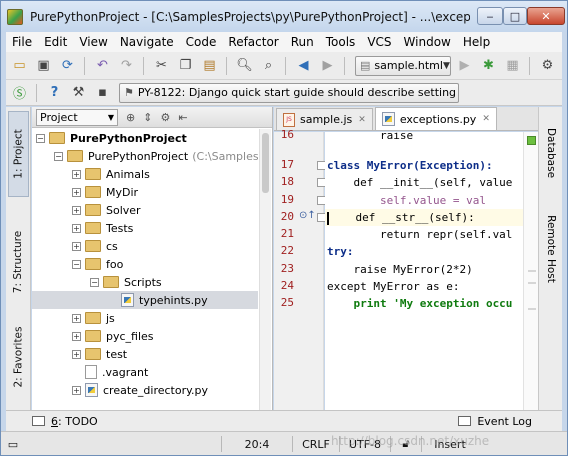 This screenshot has height=456, width=568. What do you see at coordinates (55, 42) in the screenshot?
I see `menu-edit: Edit` at bounding box center [55, 42].